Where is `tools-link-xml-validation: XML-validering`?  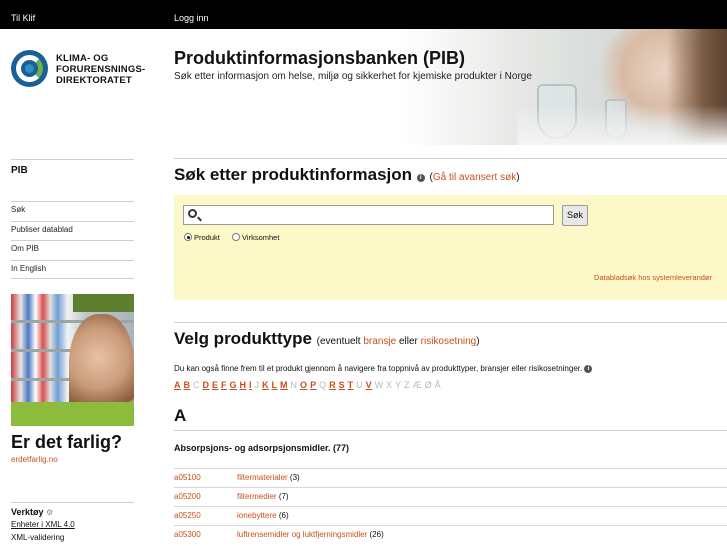
tools-link-xml-validation: XML-validering is located at coordinates (72, 539).